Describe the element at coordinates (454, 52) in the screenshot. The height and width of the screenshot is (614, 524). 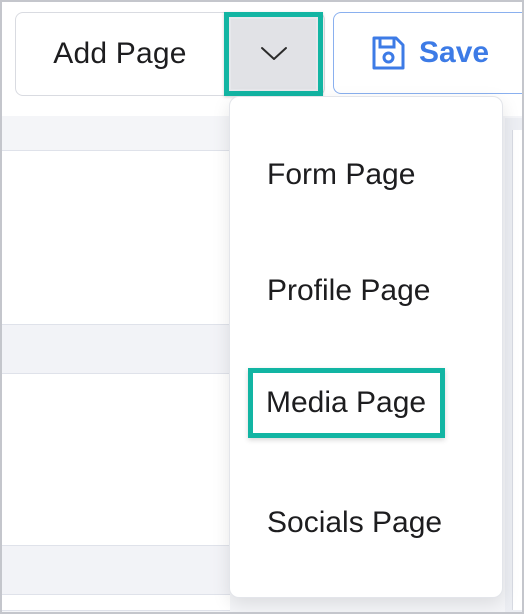
I see `save-label: Save` at that location.